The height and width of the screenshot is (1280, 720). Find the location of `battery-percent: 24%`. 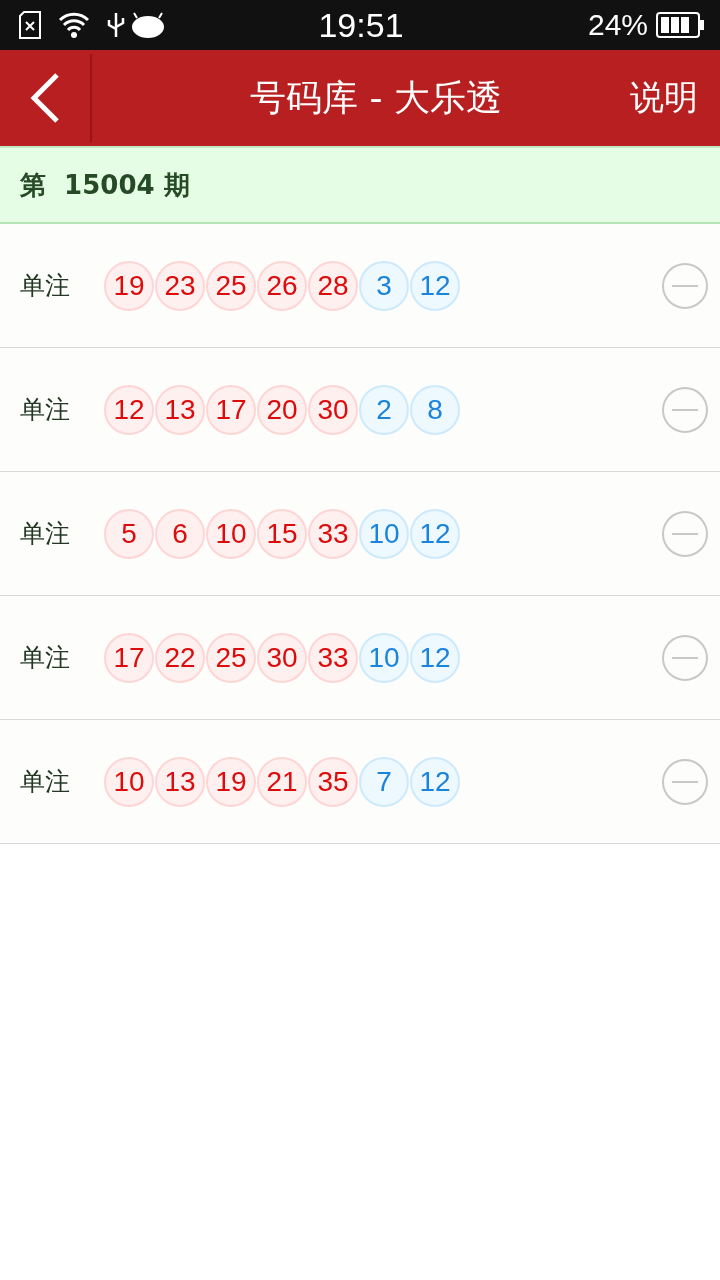

battery-percent: 24% is located at coordinates (617, 25).